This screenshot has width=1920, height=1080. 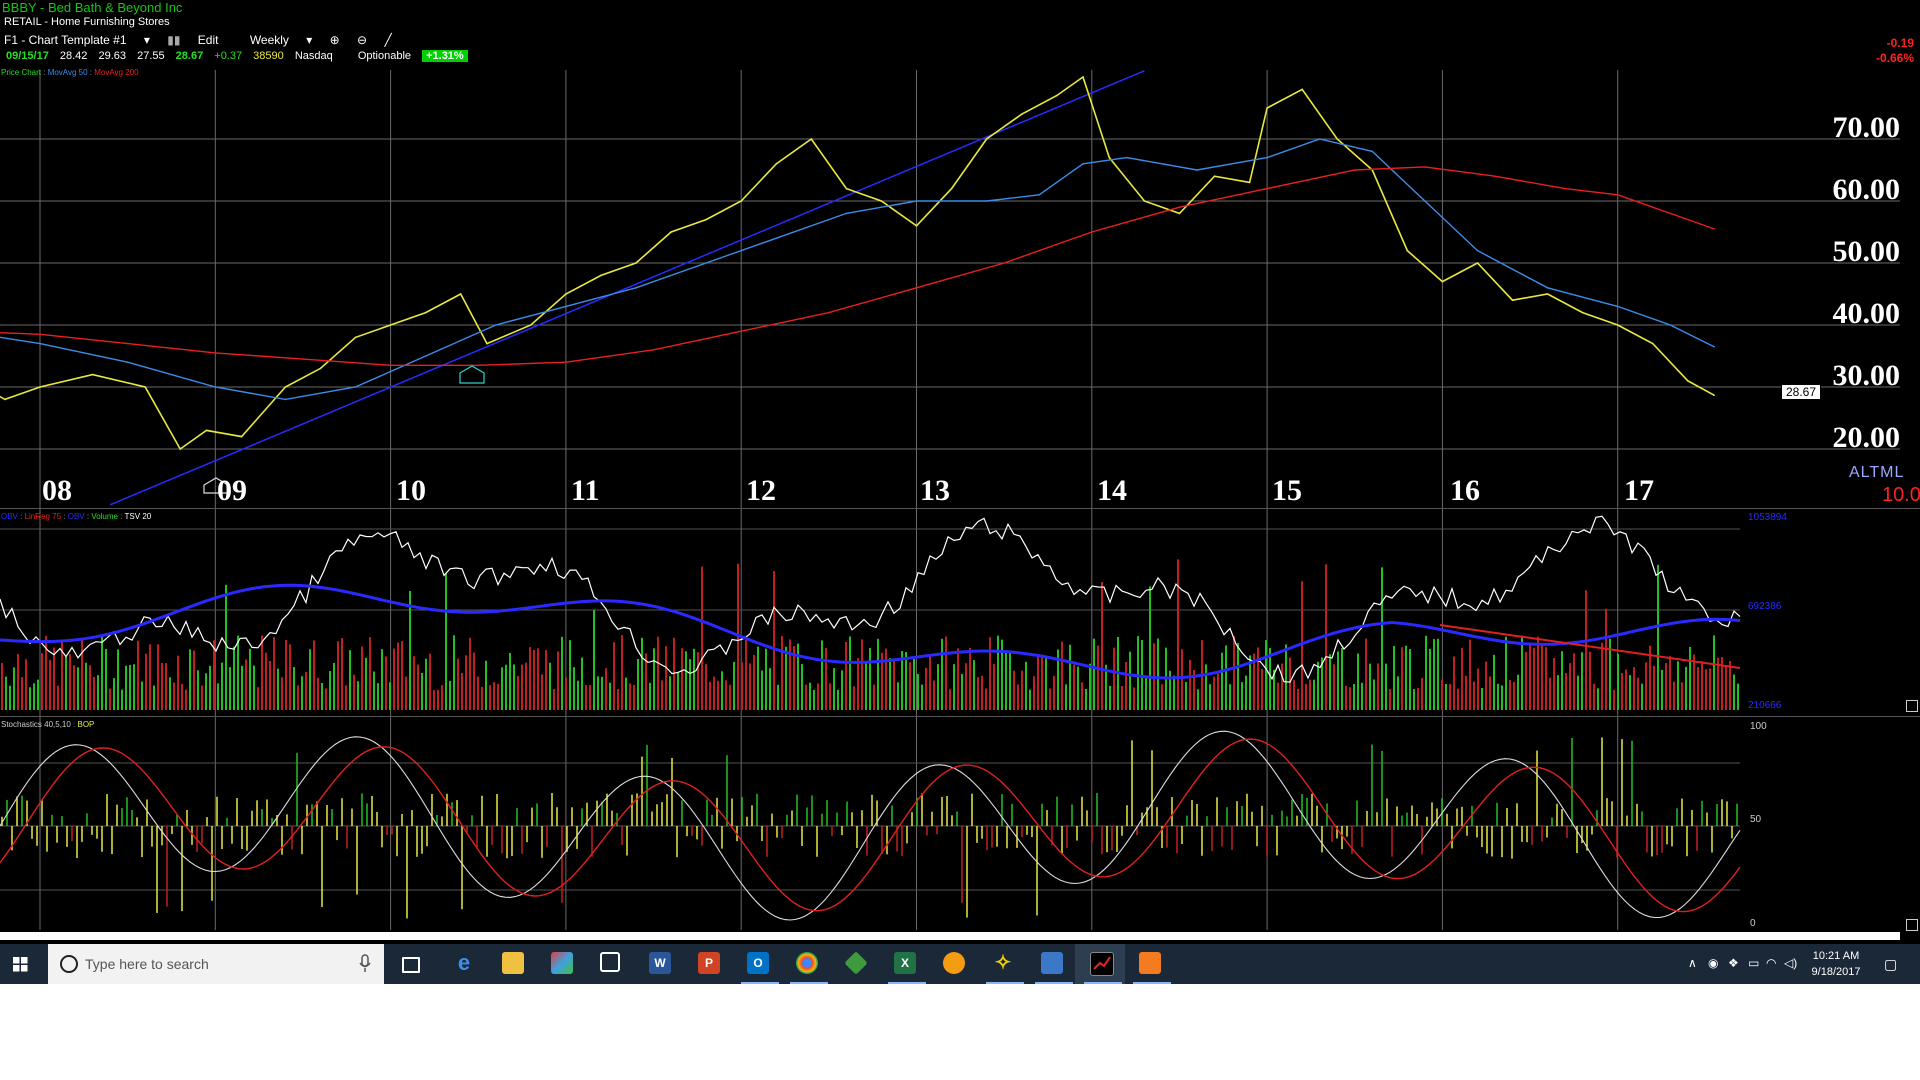 What do you see at coordinates (199, 40) in the screenshot?
I see `edit-button: ▮▮ Edit` at bounding box center [199, 40].